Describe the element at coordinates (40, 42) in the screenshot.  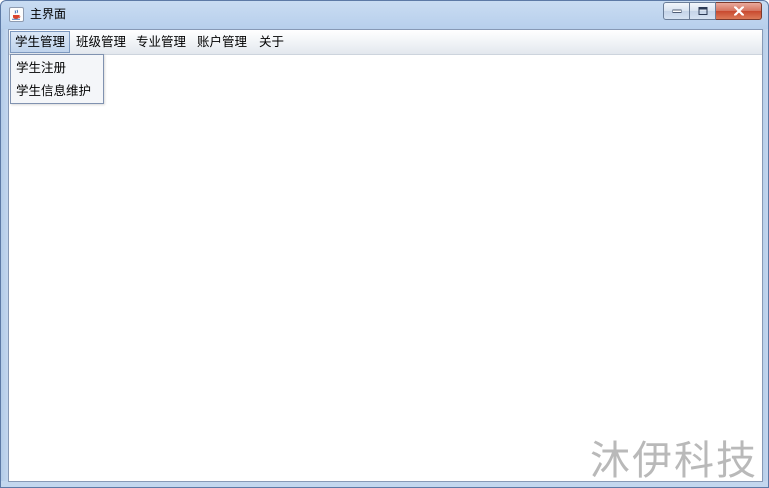
I see `menu-student-management: 学生管理` at that location.